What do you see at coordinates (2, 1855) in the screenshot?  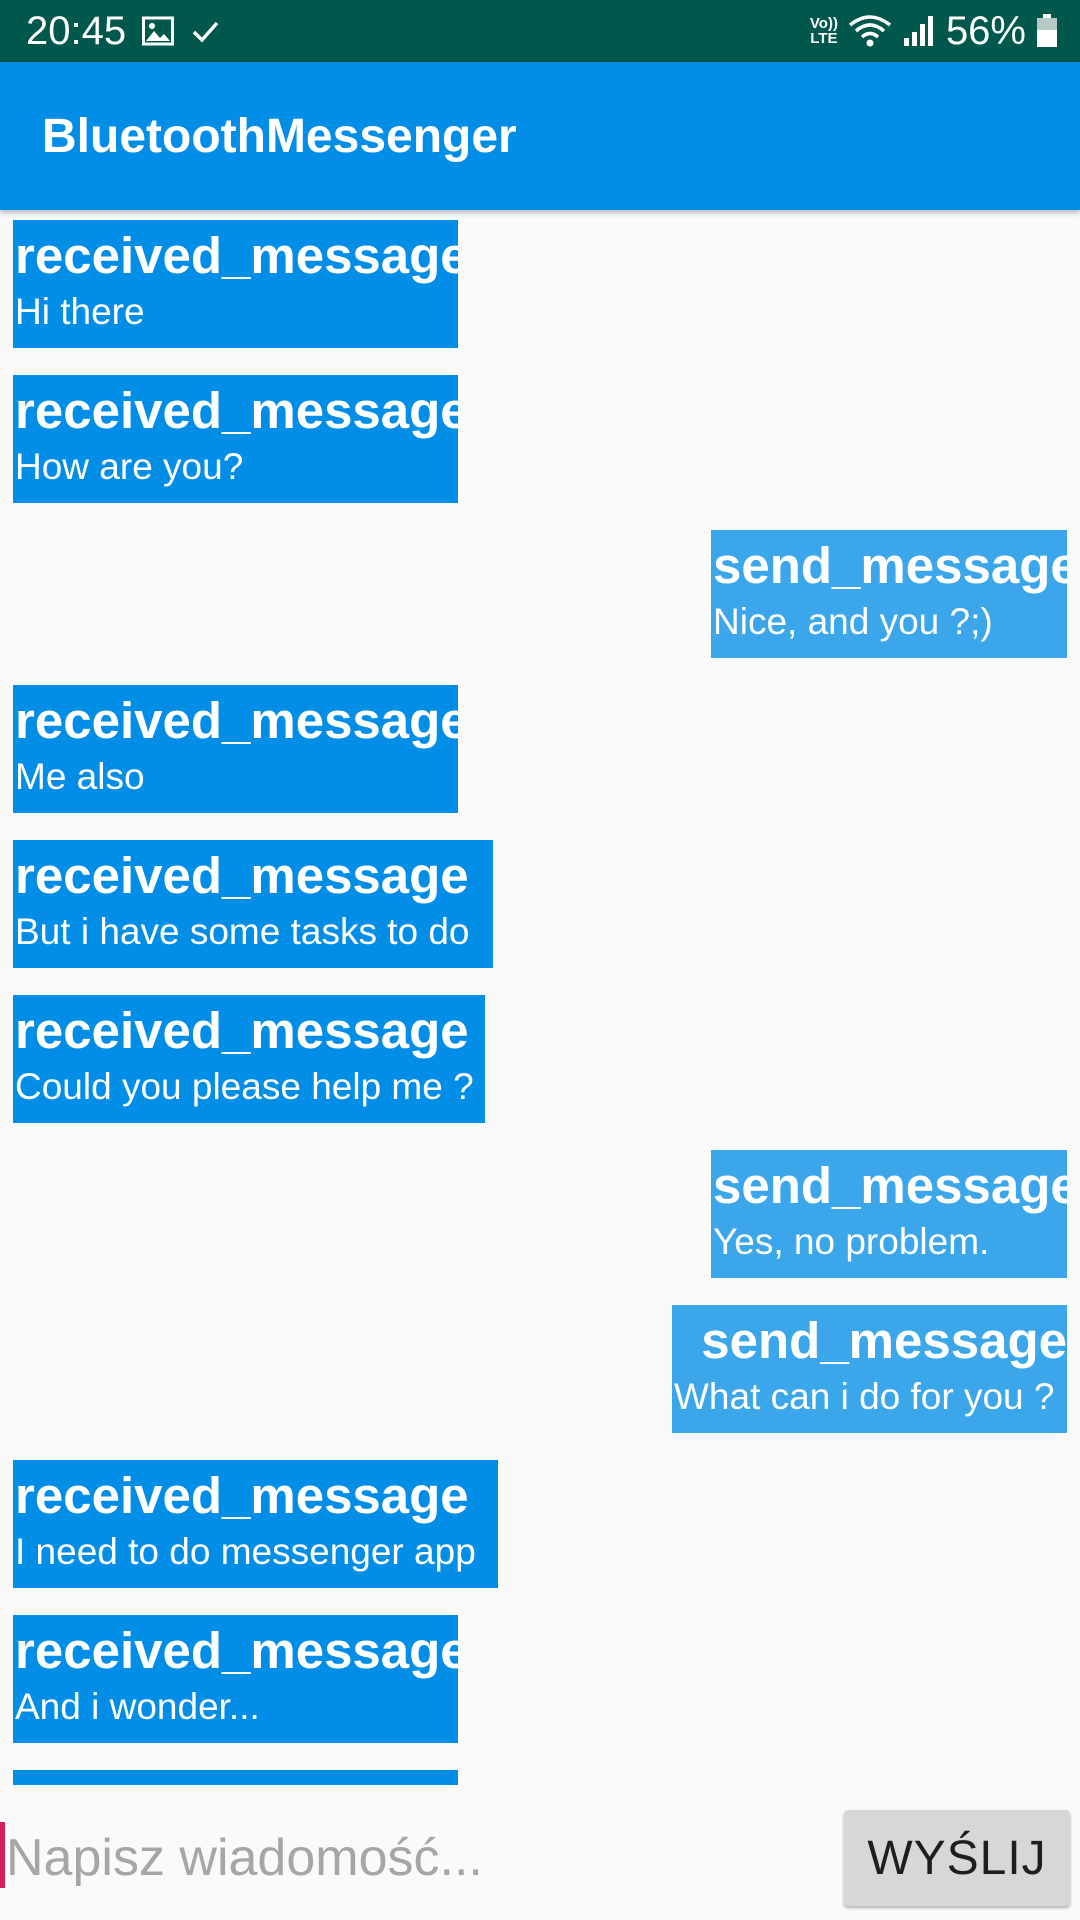 I see `text-cursor` at bounding box center [2, 1855].